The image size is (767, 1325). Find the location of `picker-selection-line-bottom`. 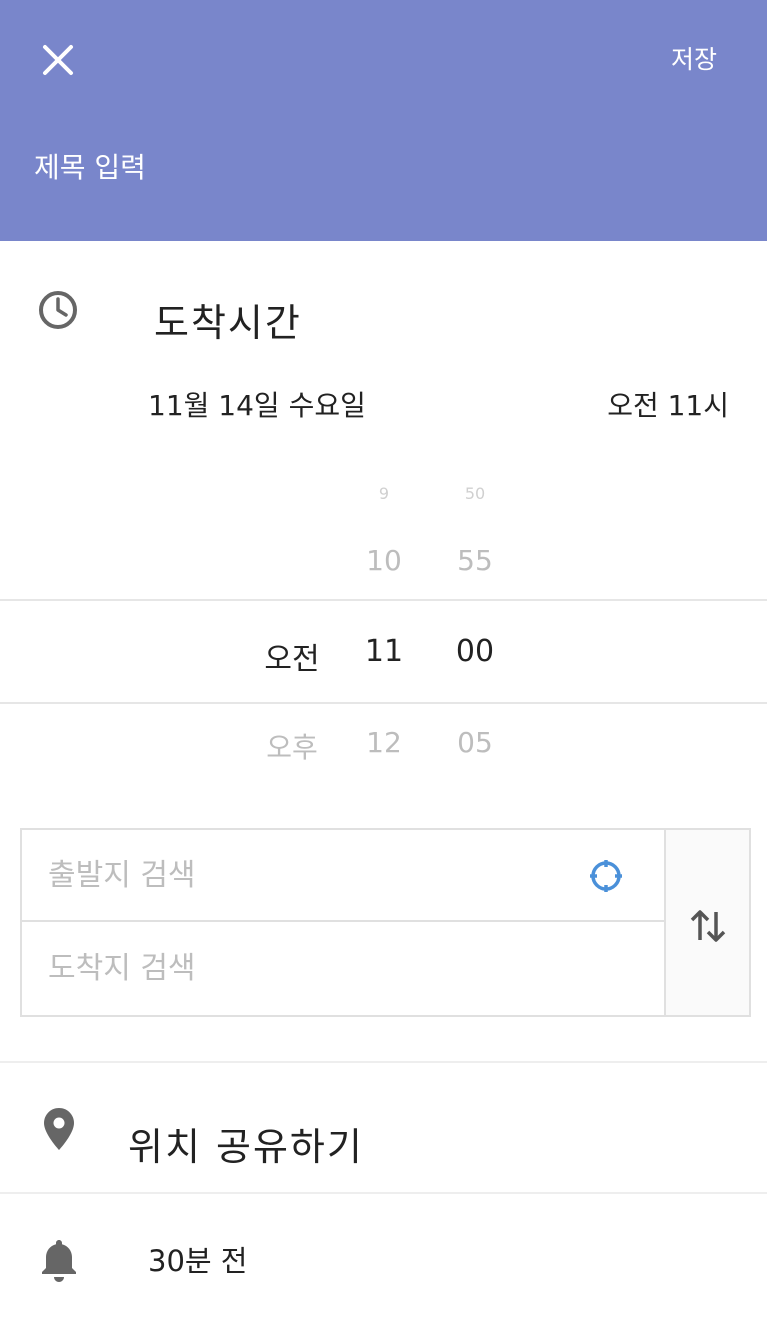

picker-selection-line-bottom is located at coordinates (383, 703).